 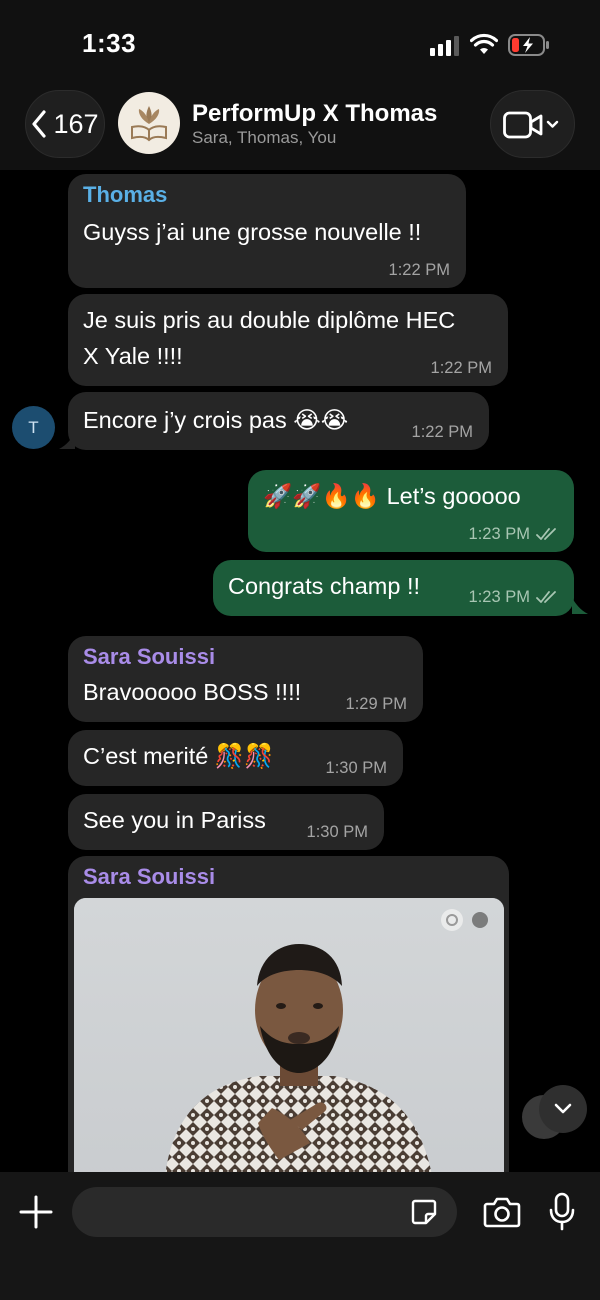 I want to click on video-call-button, so click(x=532, y=124).